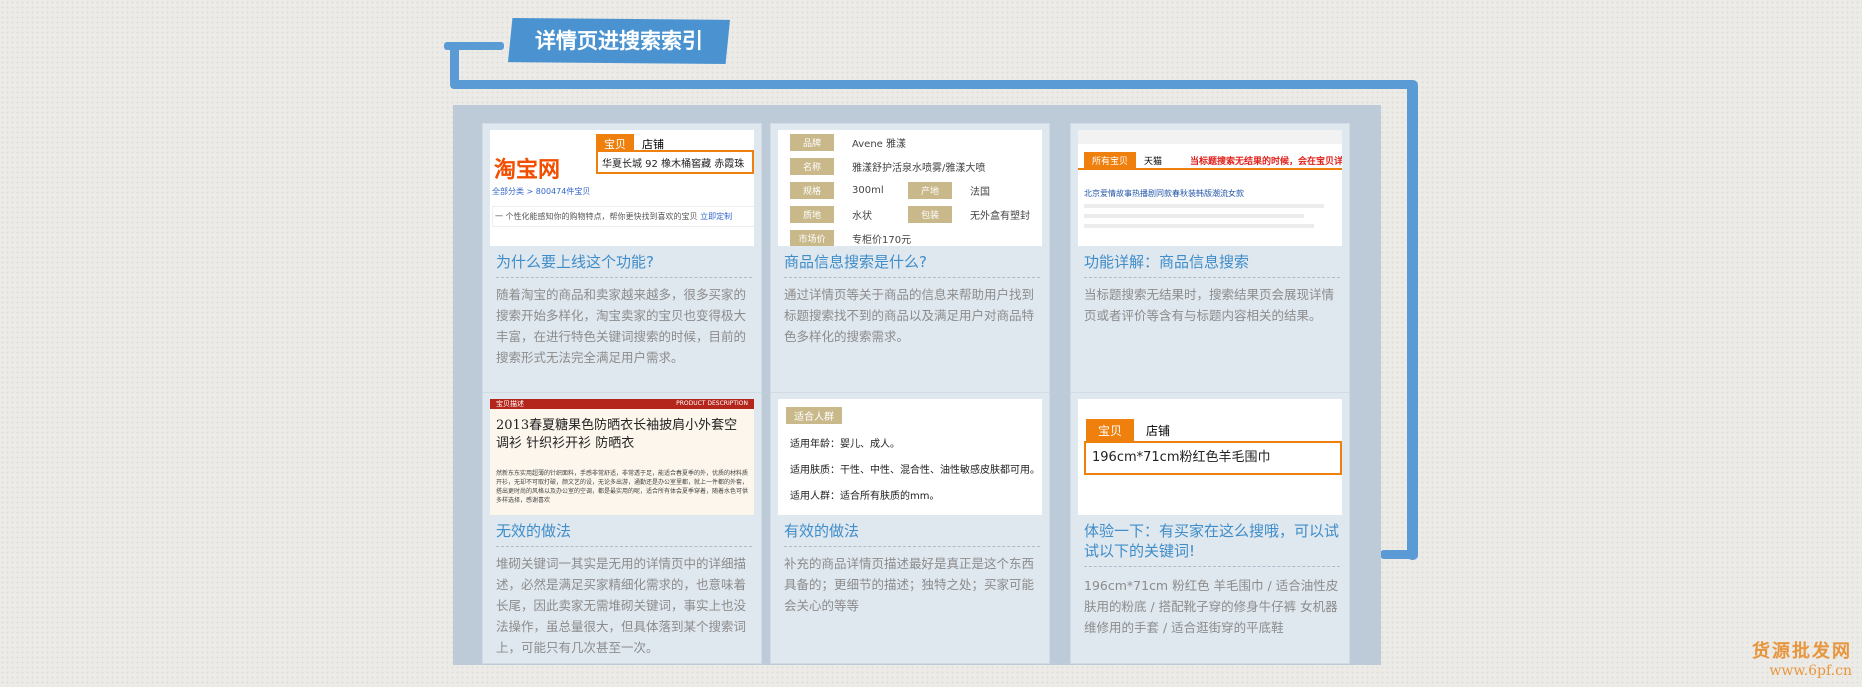 Image resolution: width=1862 pixels, height=687 pixels. I want to click on site-watermark: 货源批发网 www.6pf.cn, so click(1802, 658).